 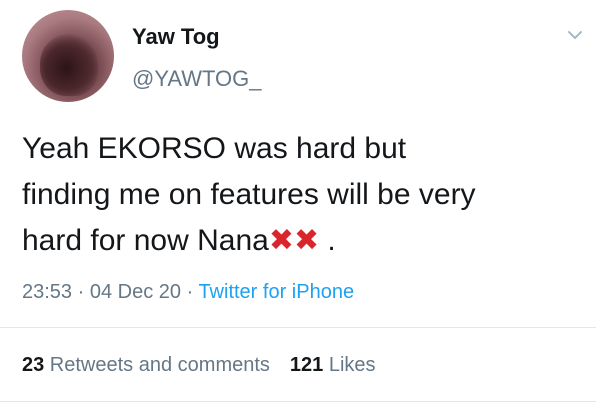 What do you see at coordinates (327, 240) in the screenshot?
I see `tweet-text-trailing: .` at bounding box center [327, 240].